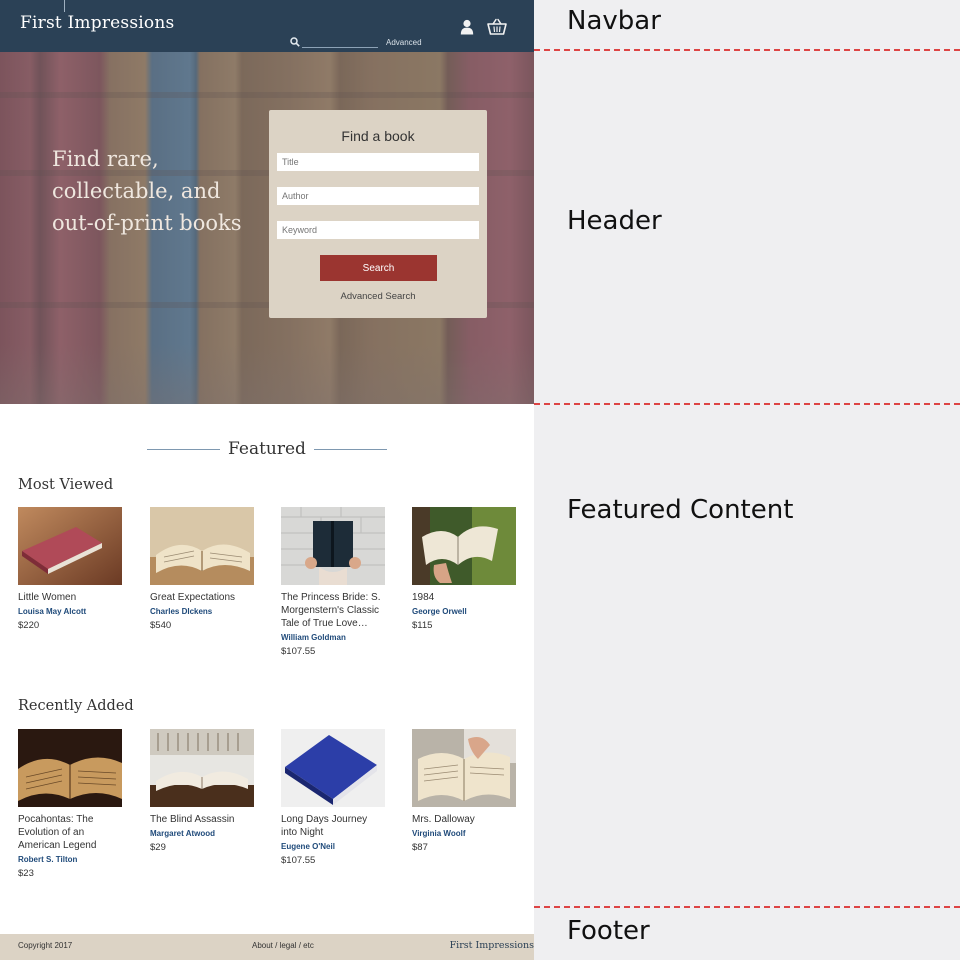 The image size is (960, 960). I want to click on search-input, so click(340, 41).